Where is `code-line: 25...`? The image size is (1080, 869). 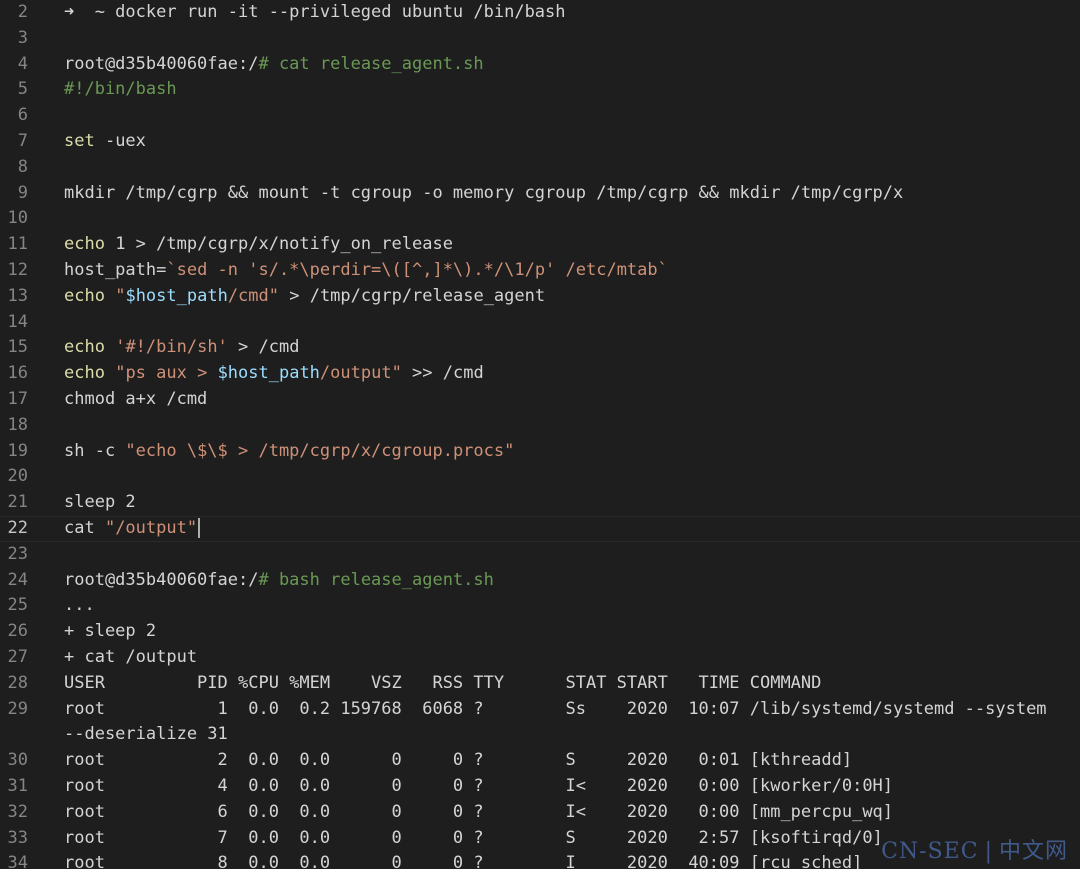 code-line: 25... is located at coordinates (540, 606).